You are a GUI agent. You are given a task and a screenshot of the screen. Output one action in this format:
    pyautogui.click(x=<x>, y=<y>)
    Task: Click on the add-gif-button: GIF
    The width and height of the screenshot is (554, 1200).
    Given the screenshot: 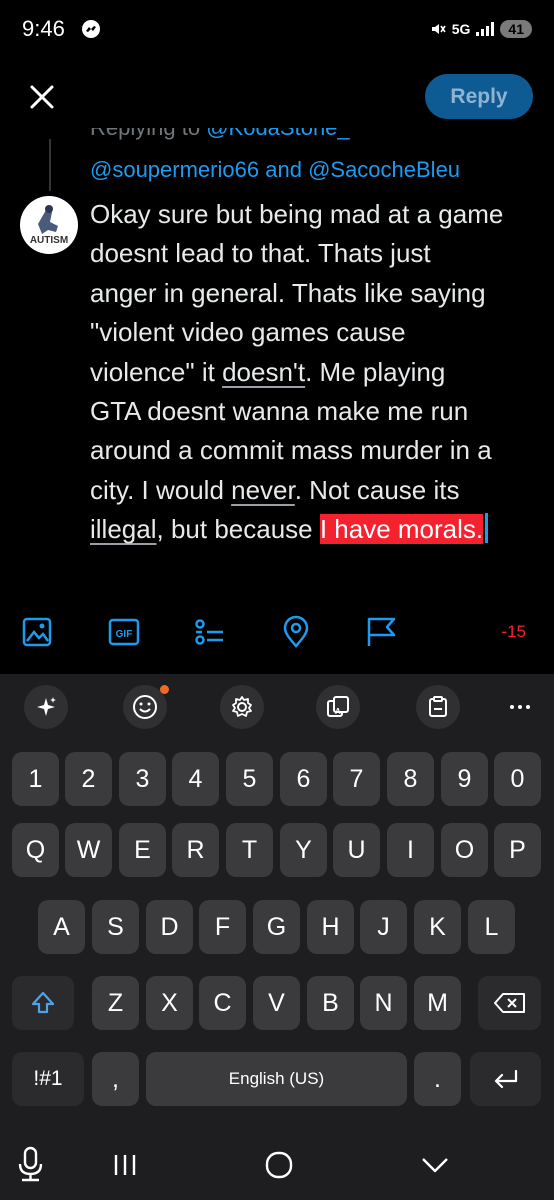 What is the action you would take?
    pyautogui.click(x=124, y=632)
    